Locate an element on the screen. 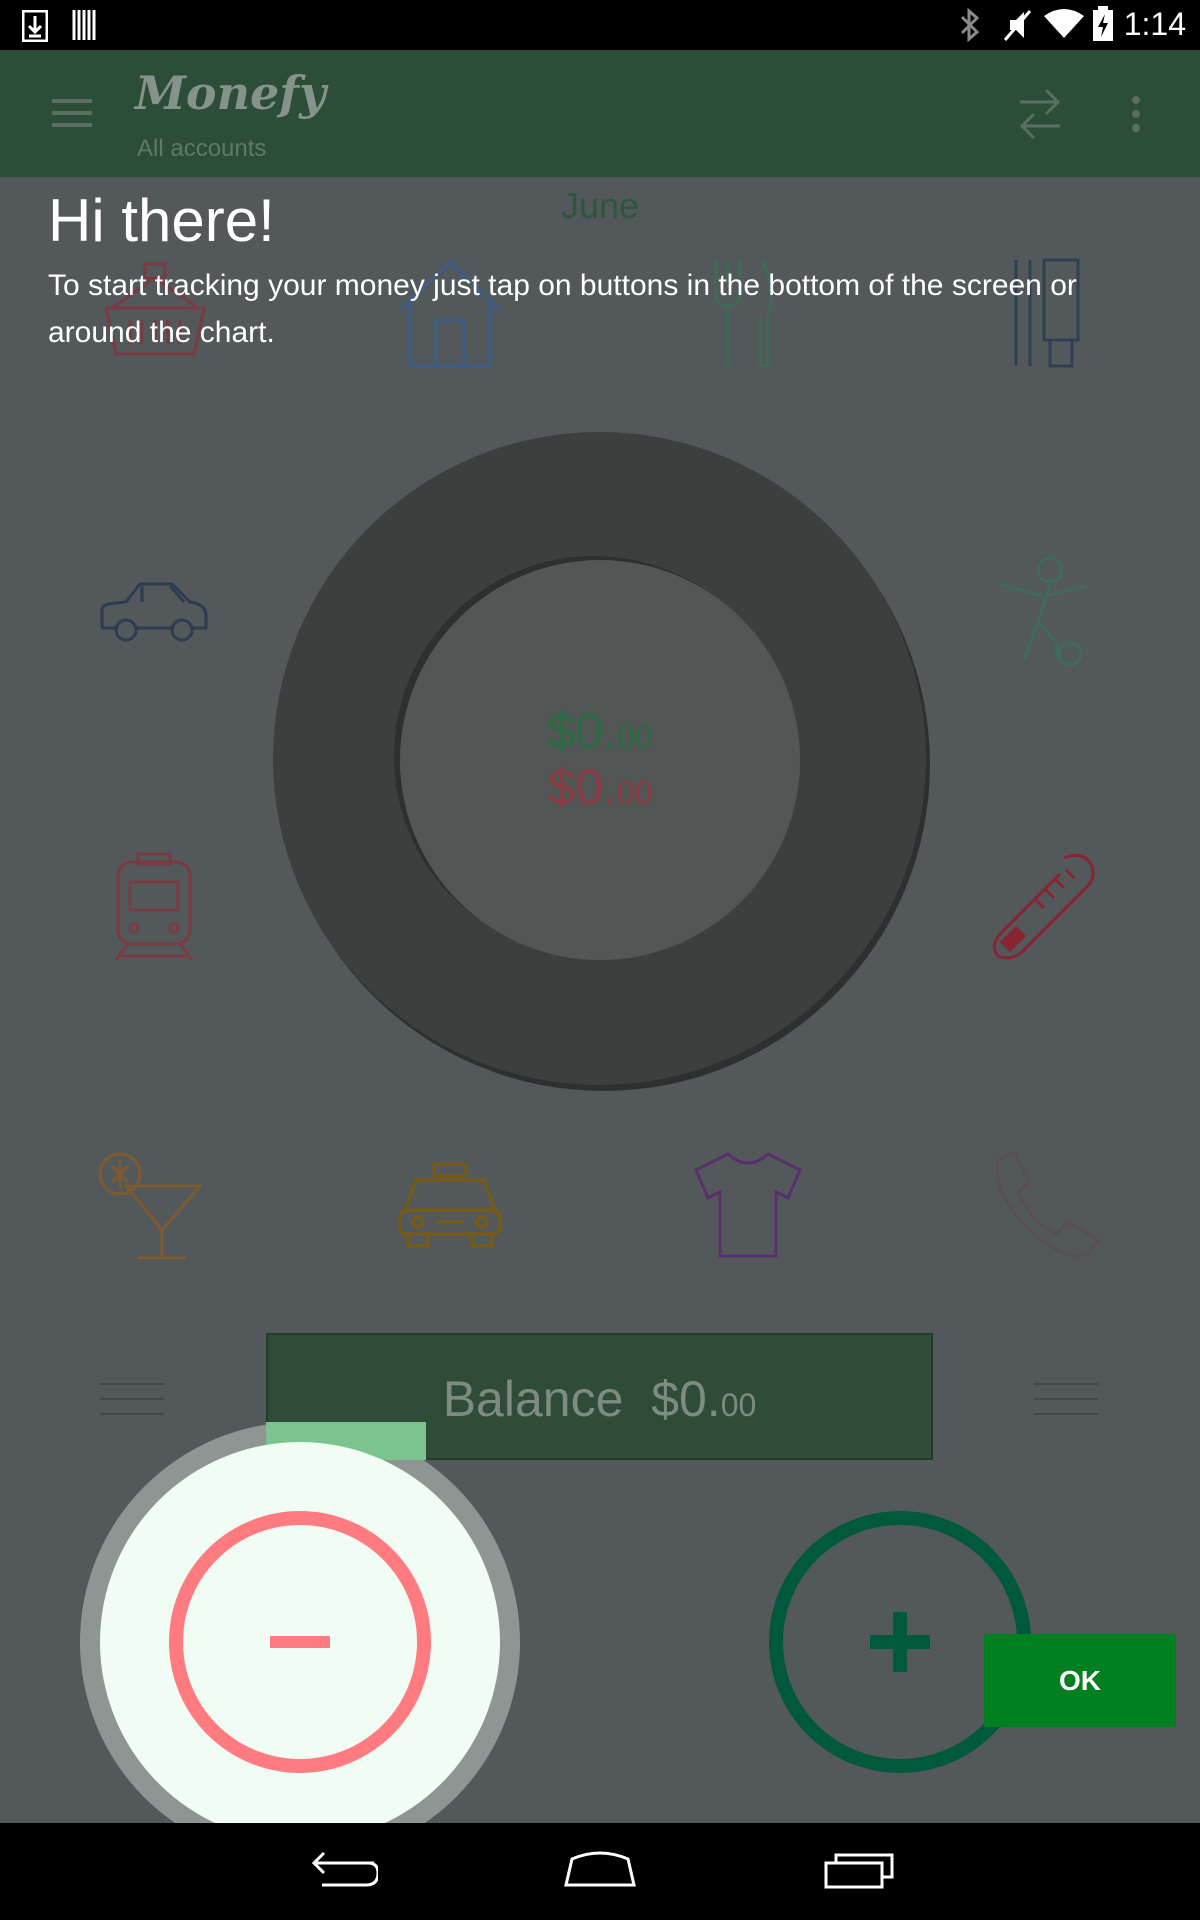 The image size is (1200, 1920). transfer-icon is located at coordinates (1040, 114).